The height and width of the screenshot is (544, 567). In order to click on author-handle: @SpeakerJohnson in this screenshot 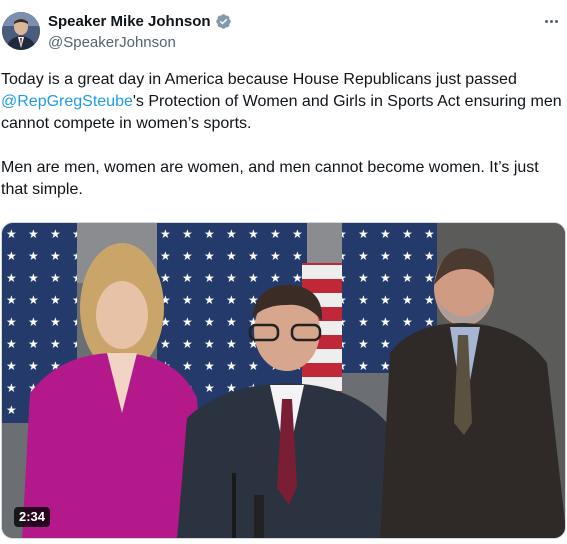, I will do `click(112, 42)`.